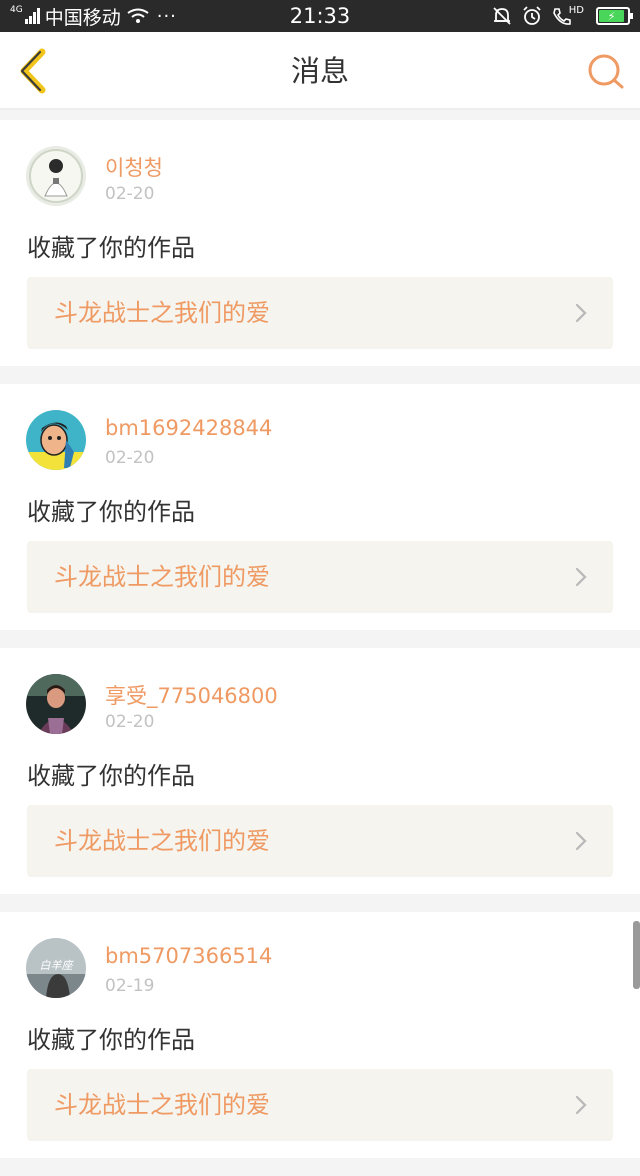 The image size is (640, 1176). What do you see at coordinates (32, 16) in the screenshot?
I see `signal-icon` at bounding box center [32, 16].